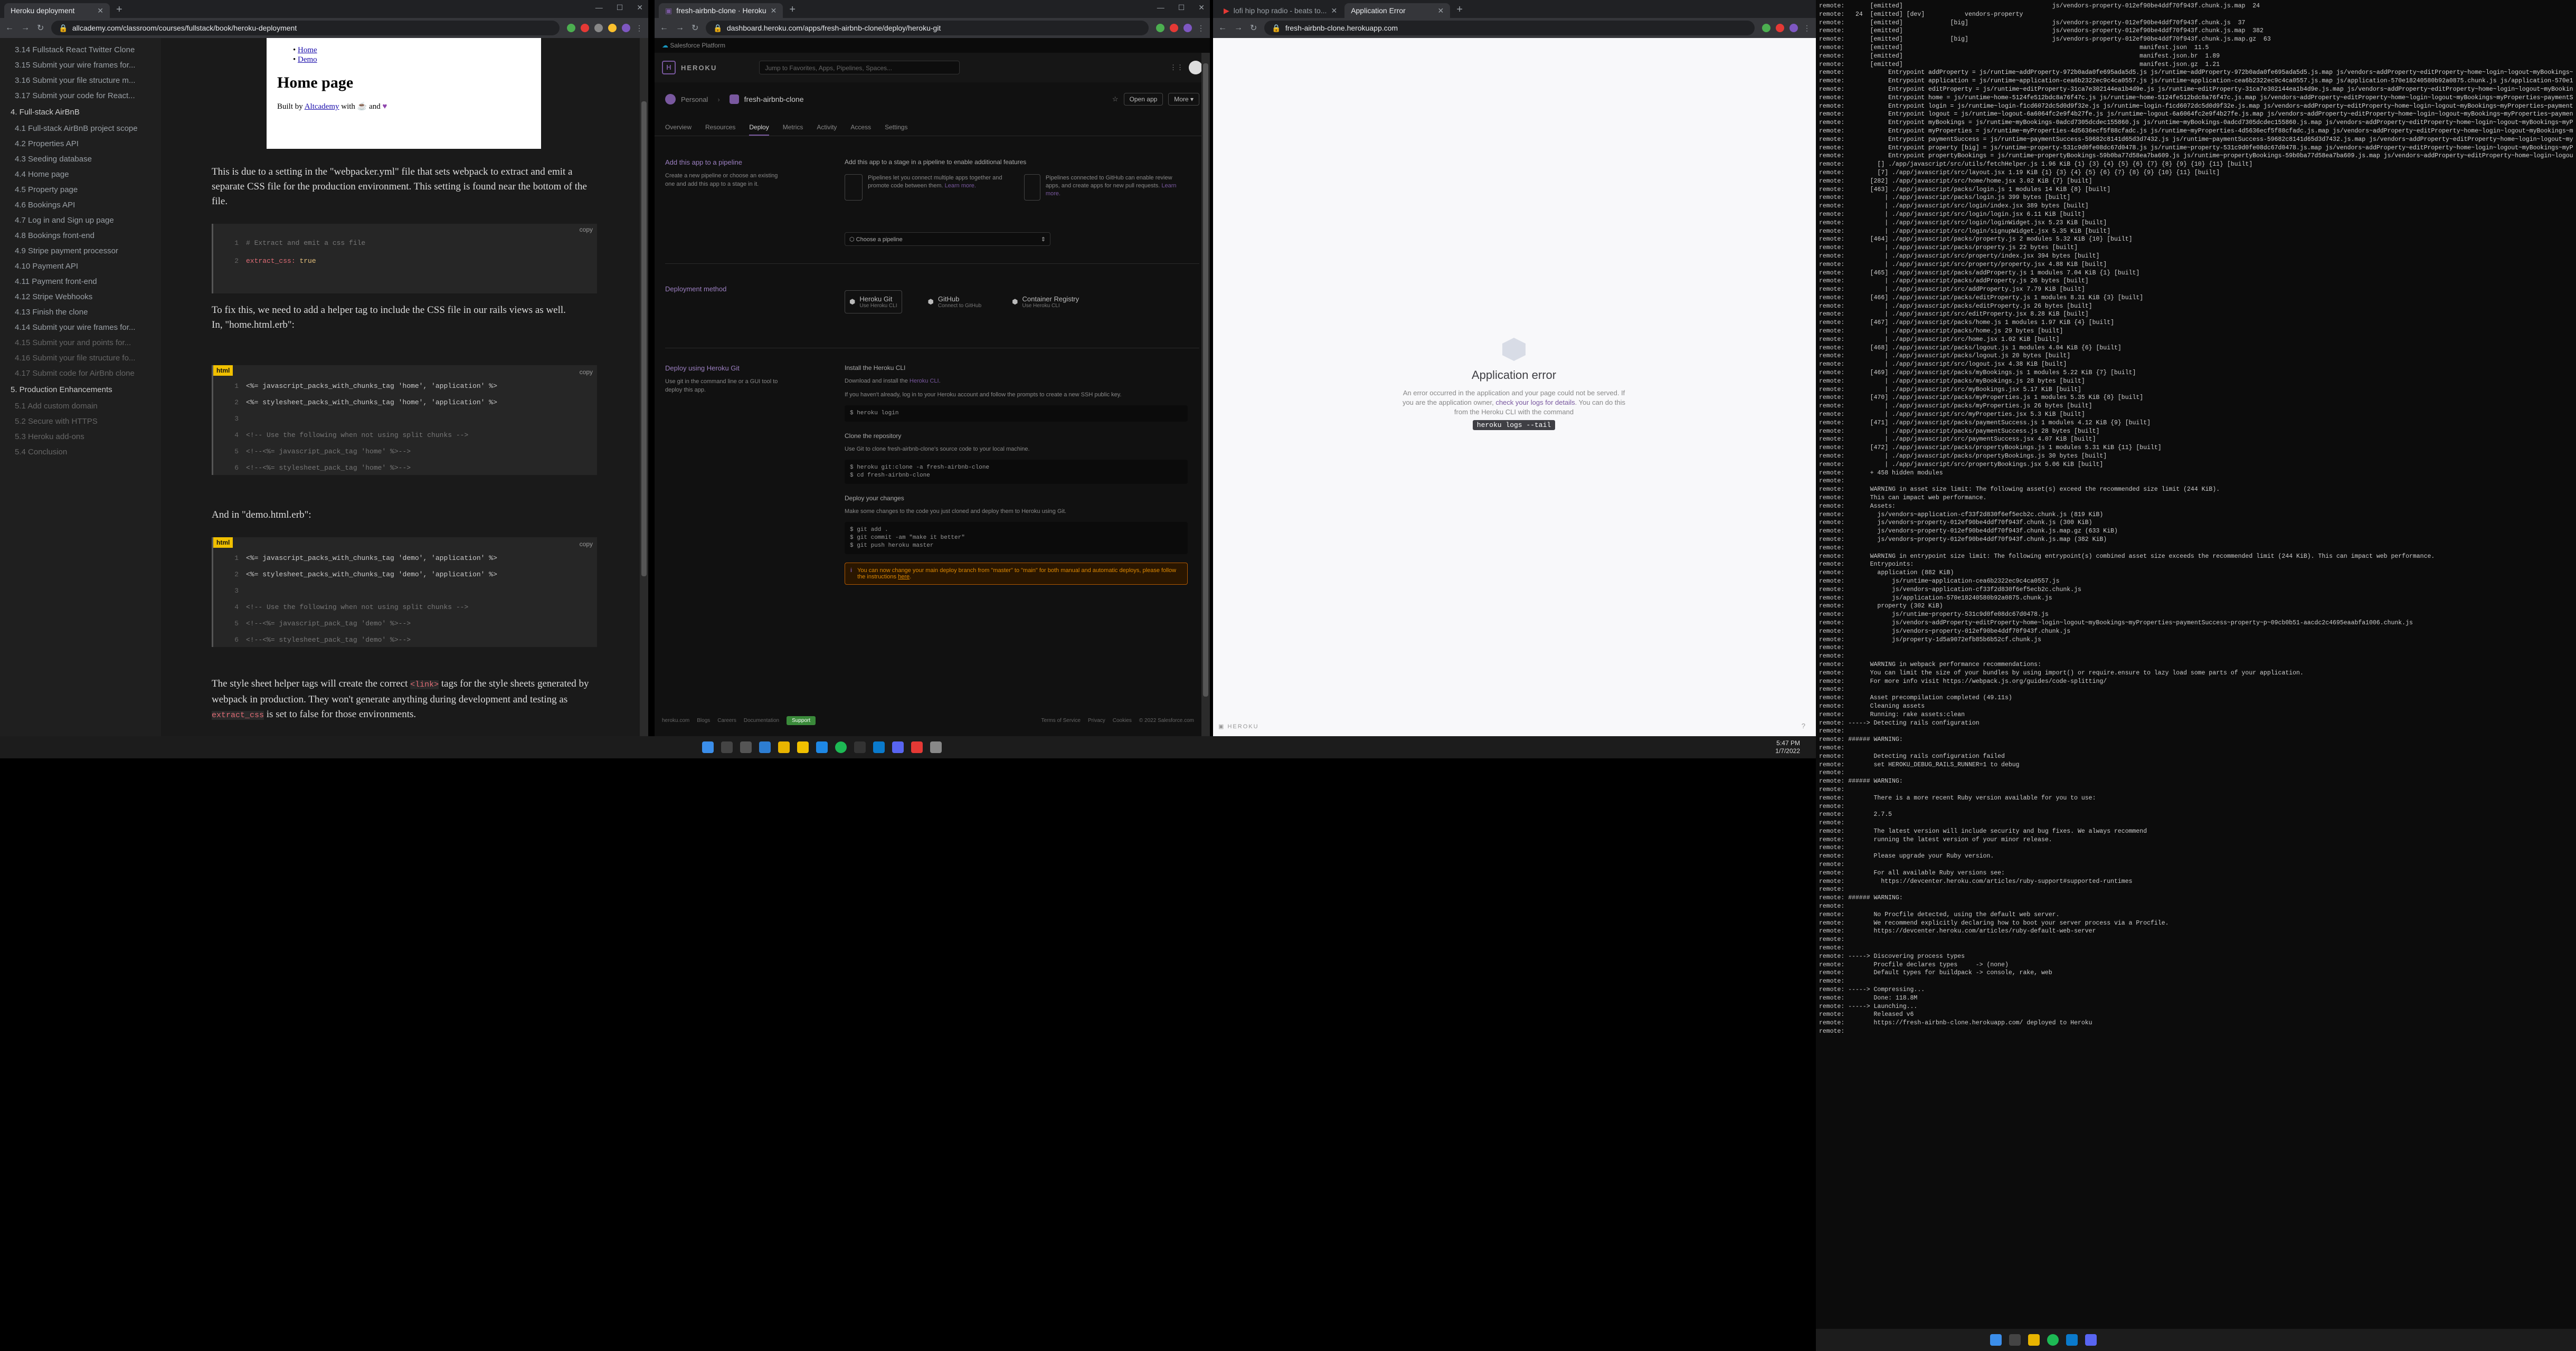 This screenshot has height=1351, width=2576. Describe the element at coordinates (80, 159) in the screenshot. I see `sidebar-item: 4.3 Seeding database` at that location.